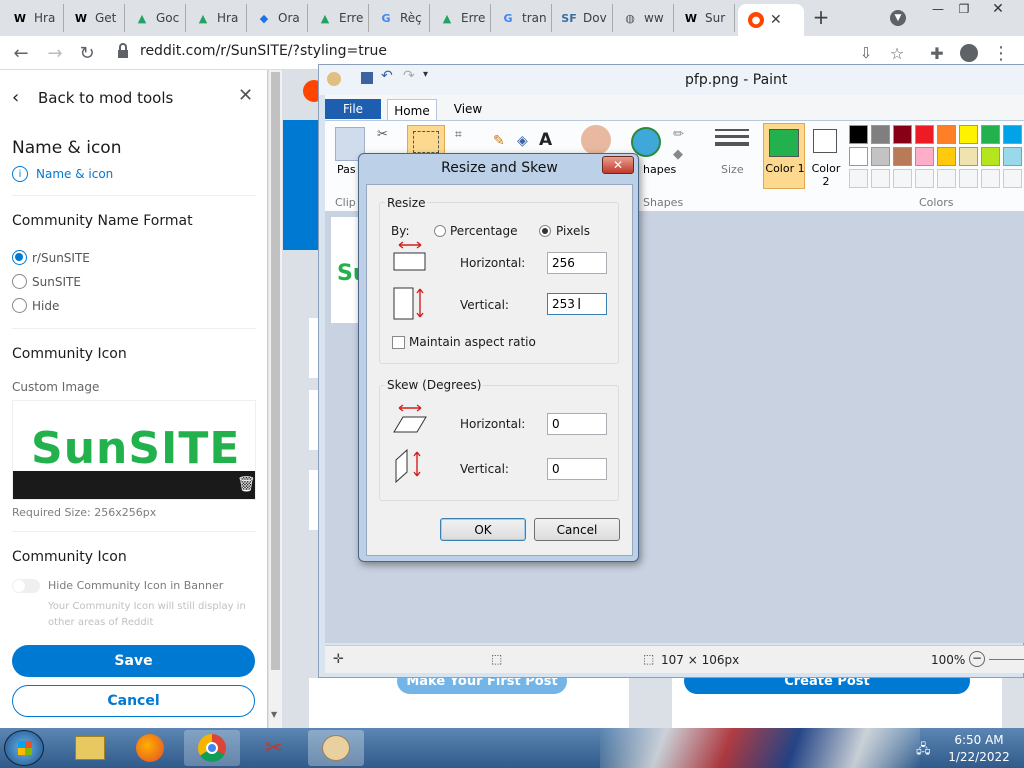  I want to click on radio-hide, so click(19, 305).